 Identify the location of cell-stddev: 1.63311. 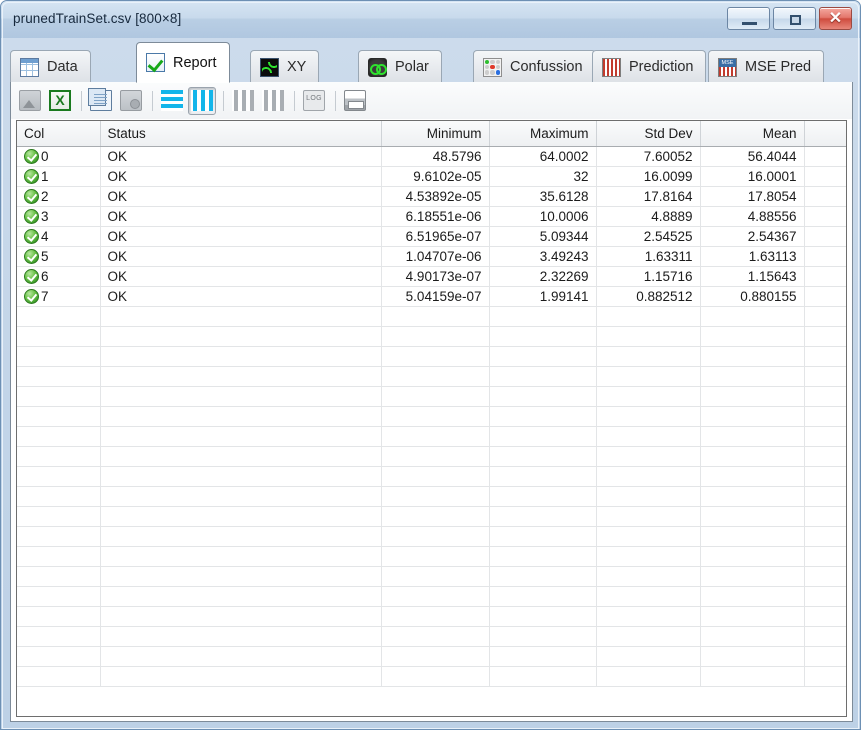
(648, 256).